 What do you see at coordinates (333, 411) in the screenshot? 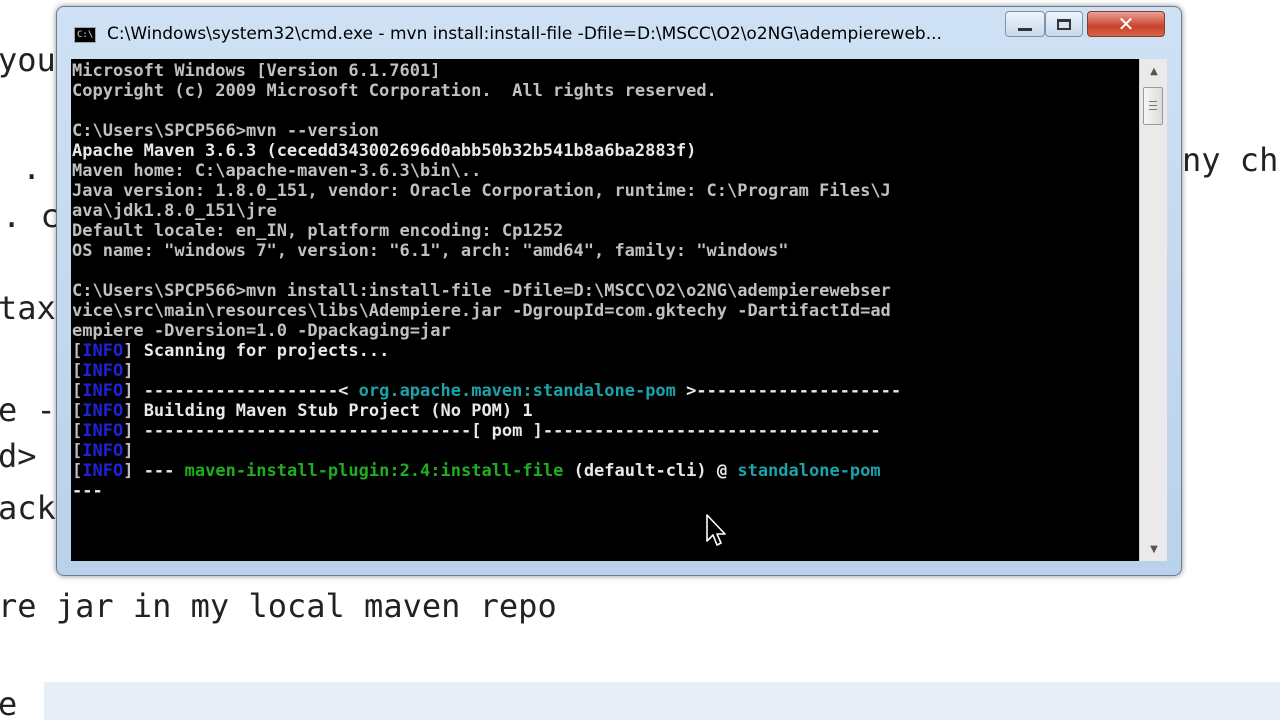
I see `info-message: Building Maven Stub Project (No POM) 1` at bounding box center [333, 411].